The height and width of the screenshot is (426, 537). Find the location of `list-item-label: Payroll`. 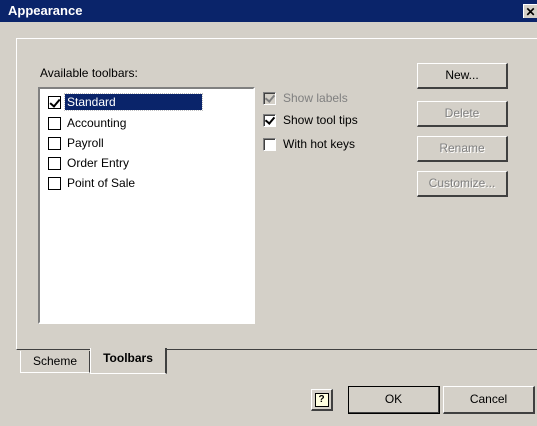

list-item-label: Payroll is located at coordinates (85, 143).